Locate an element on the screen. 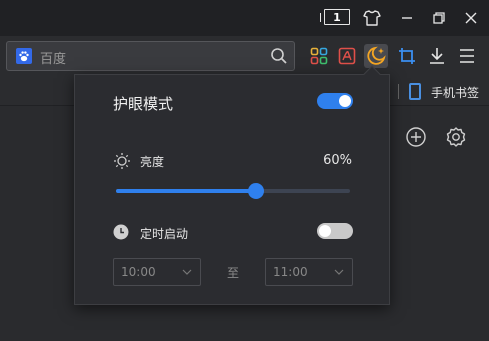 This screenshot has width=489, height=341. timer-label: 定时启动 is located at coordinates (164, 234).